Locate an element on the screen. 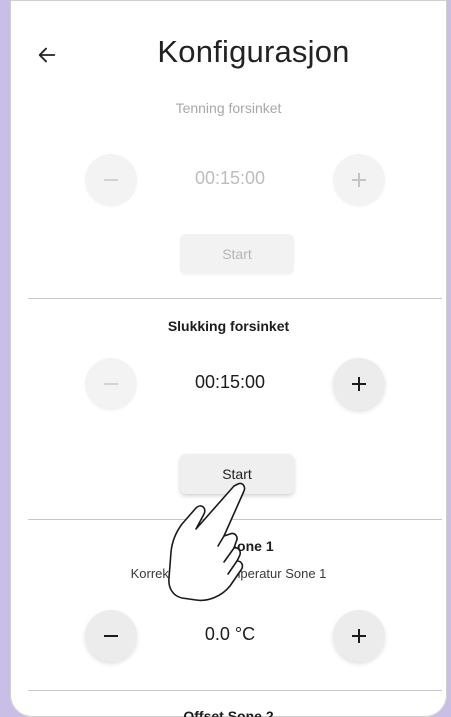 The width and height of the screenshot is (451, 717). slukking-increment-button is located at coordinates (359, 384).